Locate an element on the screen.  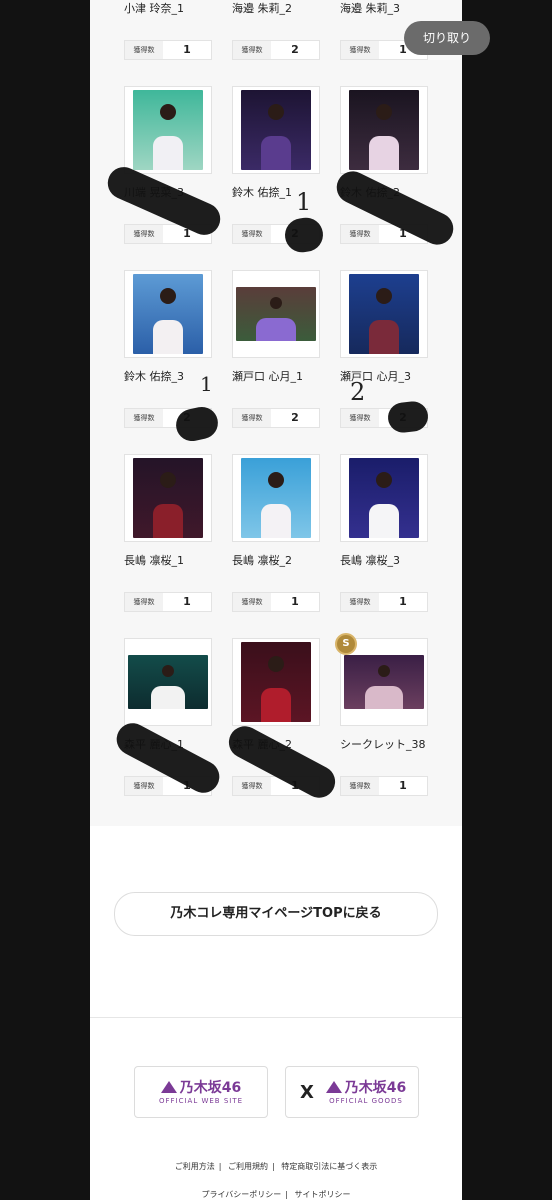
handwritten-number: 2 is located at coordinates (358, 392).